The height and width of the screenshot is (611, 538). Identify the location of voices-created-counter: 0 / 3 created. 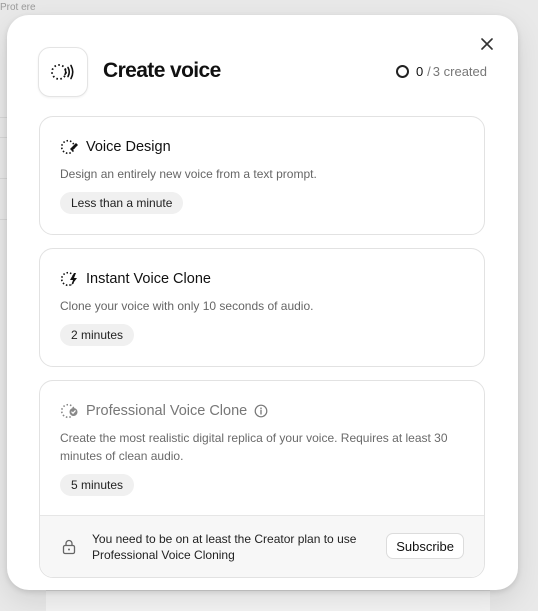
(441, 71).